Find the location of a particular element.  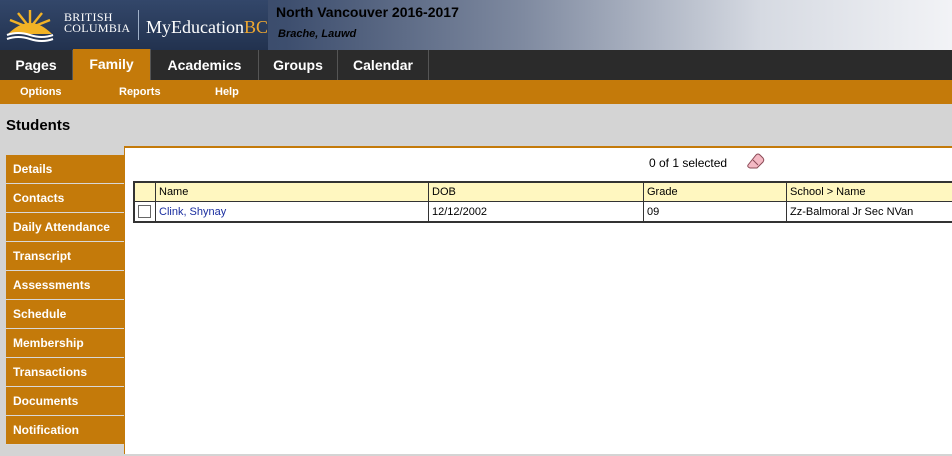

table-header-row: Name DOB Grade School > Name is located at coordinates (542, 191).